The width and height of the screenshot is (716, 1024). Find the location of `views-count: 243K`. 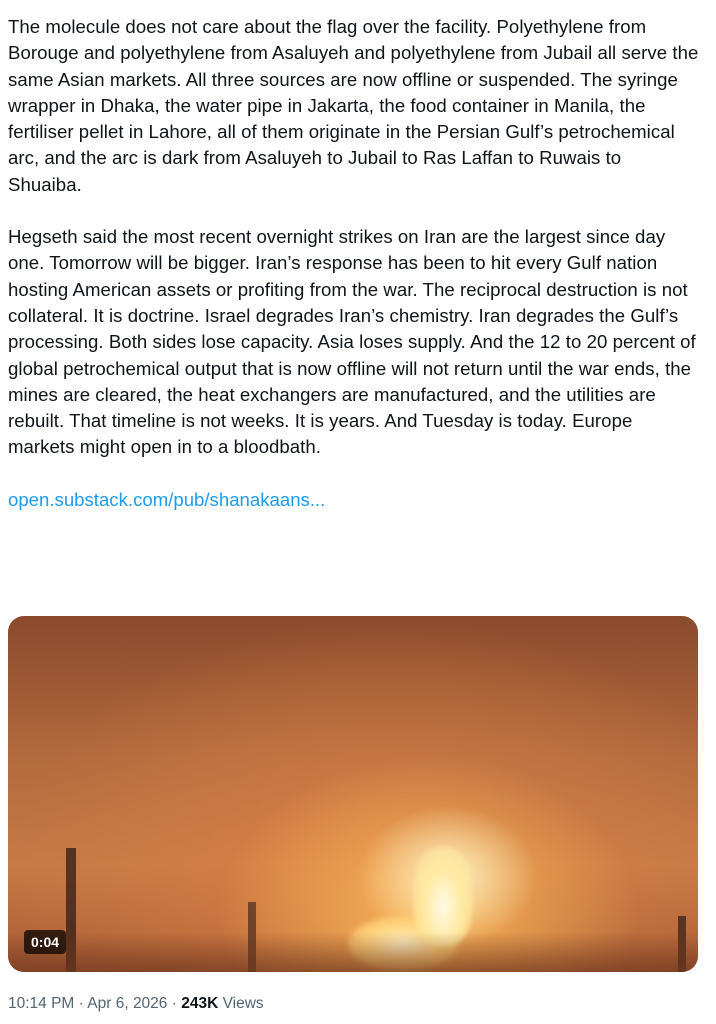

views-count: 243K is located at coordinates (200, 1003).